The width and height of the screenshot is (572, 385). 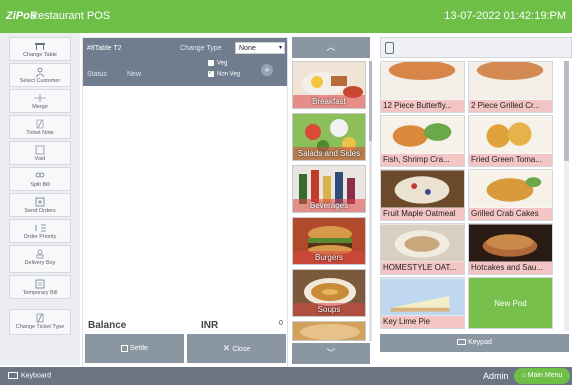 I want to click on priority-icon, so click(x=40, y=228).